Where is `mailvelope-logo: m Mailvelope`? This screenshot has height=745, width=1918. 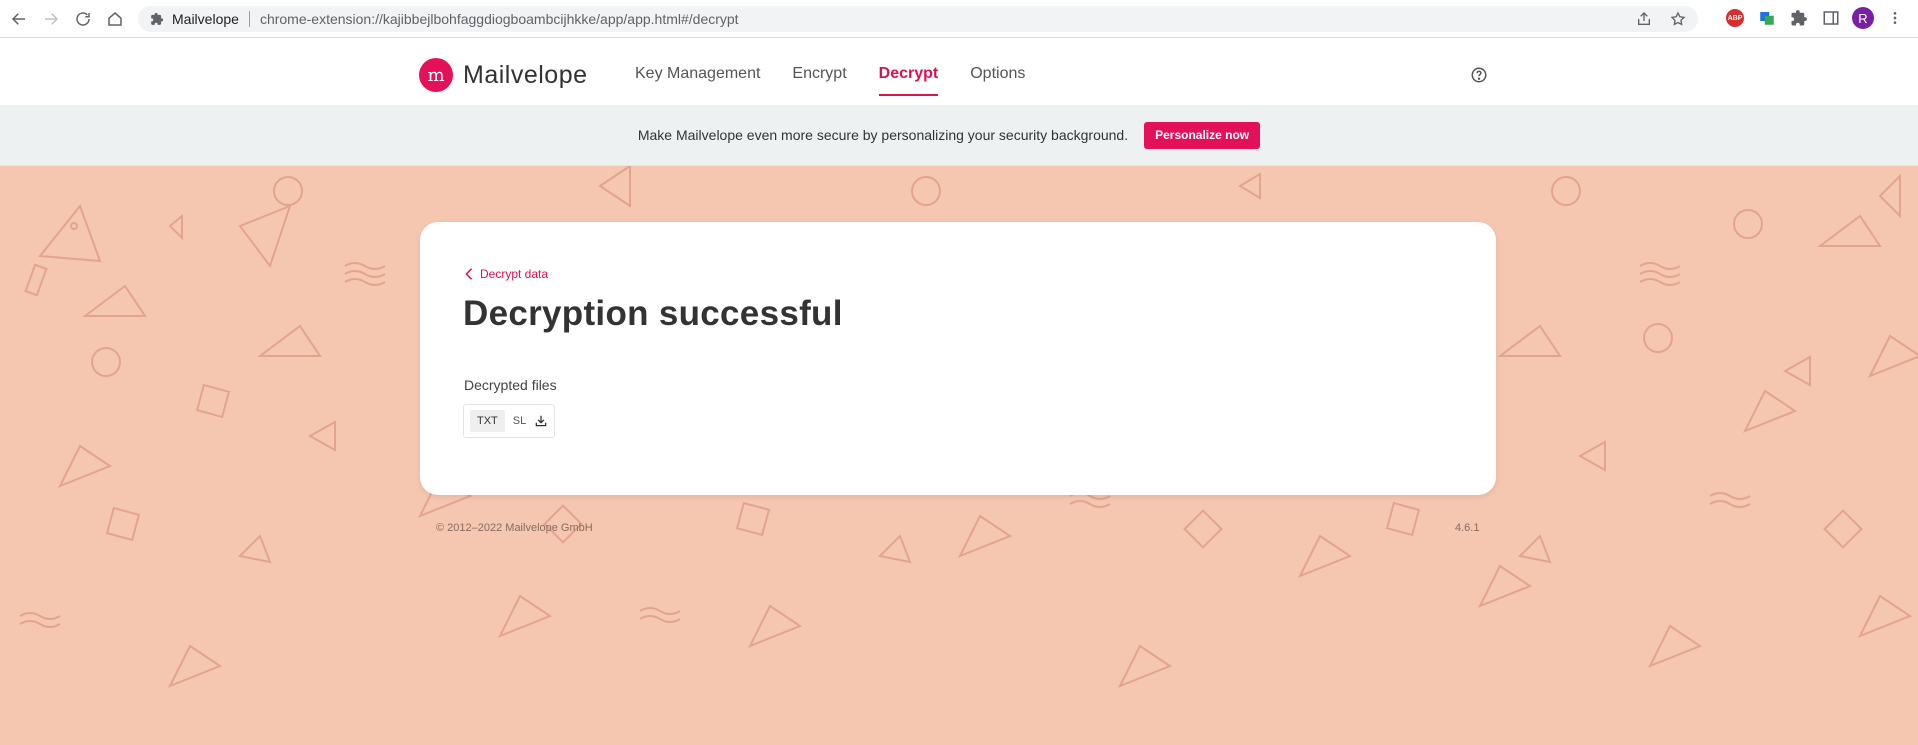
mailvelope-logo: m Mailvelope is located at coordinates (503, 75).